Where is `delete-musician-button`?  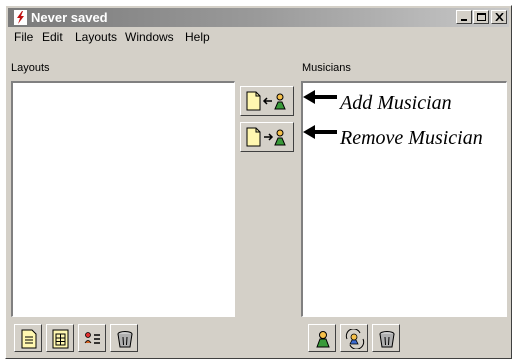
delete-musician-button is located at coordinates (386, 338).